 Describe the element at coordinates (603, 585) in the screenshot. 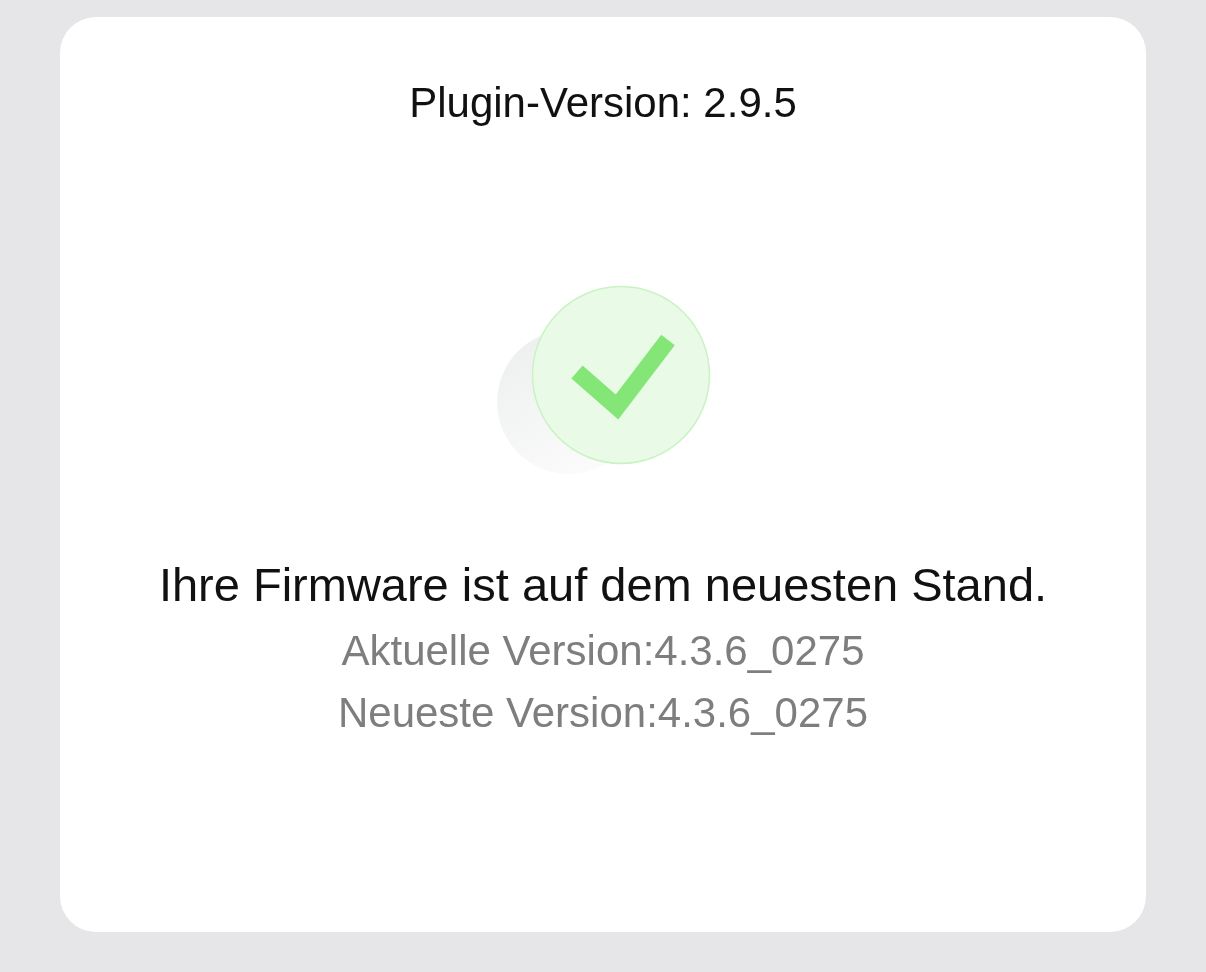

I see `status-title: Ihre Firmware ist auf dem neuesten Stand.` at that location.